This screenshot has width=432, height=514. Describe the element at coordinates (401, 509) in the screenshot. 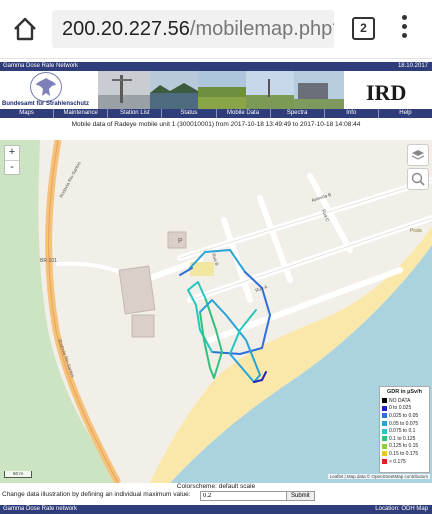

I see `footer-location: Location: ODH Map` at that location.